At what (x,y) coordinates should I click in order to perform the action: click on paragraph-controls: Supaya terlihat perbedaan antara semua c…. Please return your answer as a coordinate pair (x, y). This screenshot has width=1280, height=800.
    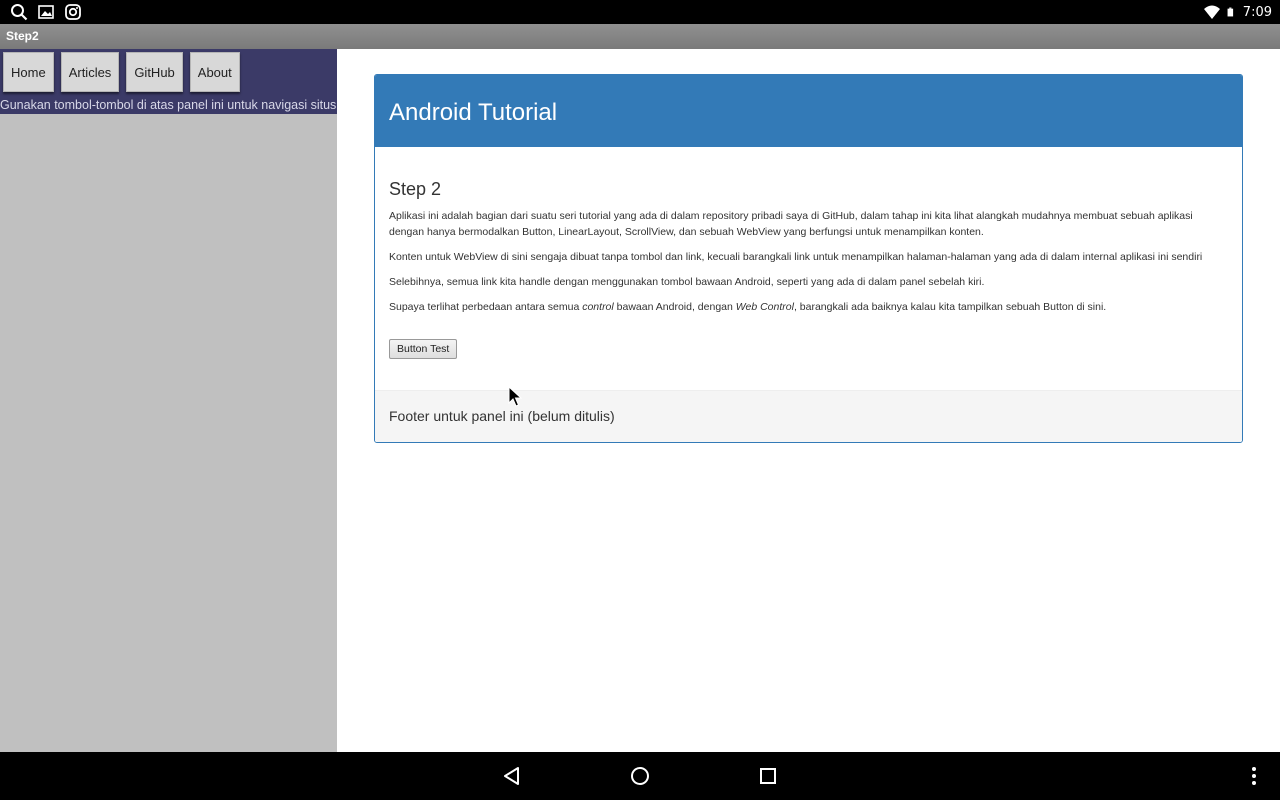
    Looking at the image, I should click on (748, 307).